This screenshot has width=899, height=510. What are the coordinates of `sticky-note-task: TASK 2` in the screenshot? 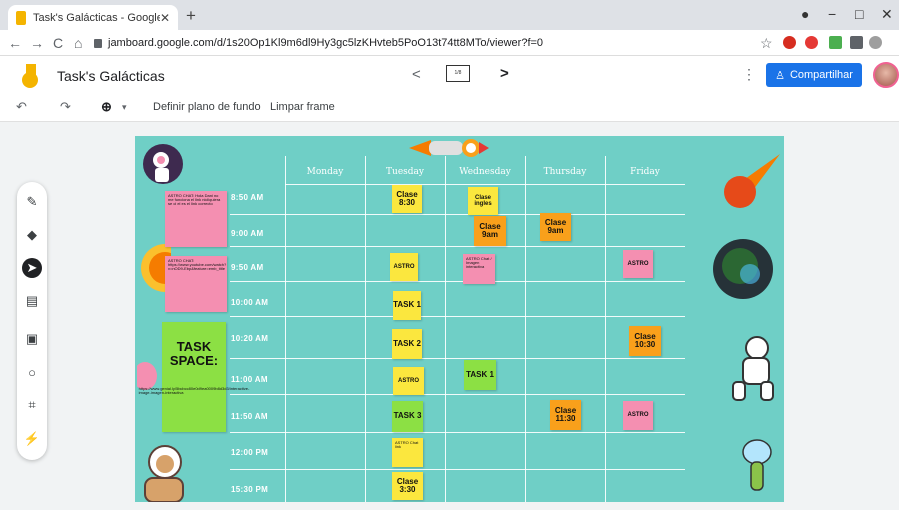 It's located at (407, 344).